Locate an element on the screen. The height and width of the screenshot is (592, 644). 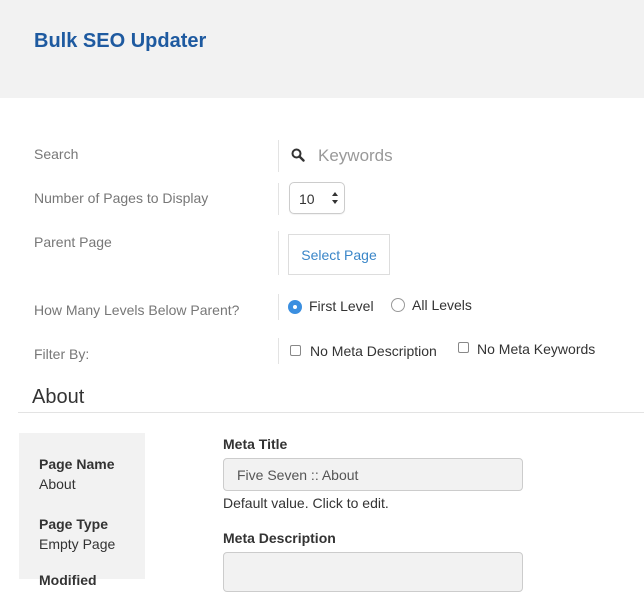
radio-all-levels is located at coordinates (398, 305).